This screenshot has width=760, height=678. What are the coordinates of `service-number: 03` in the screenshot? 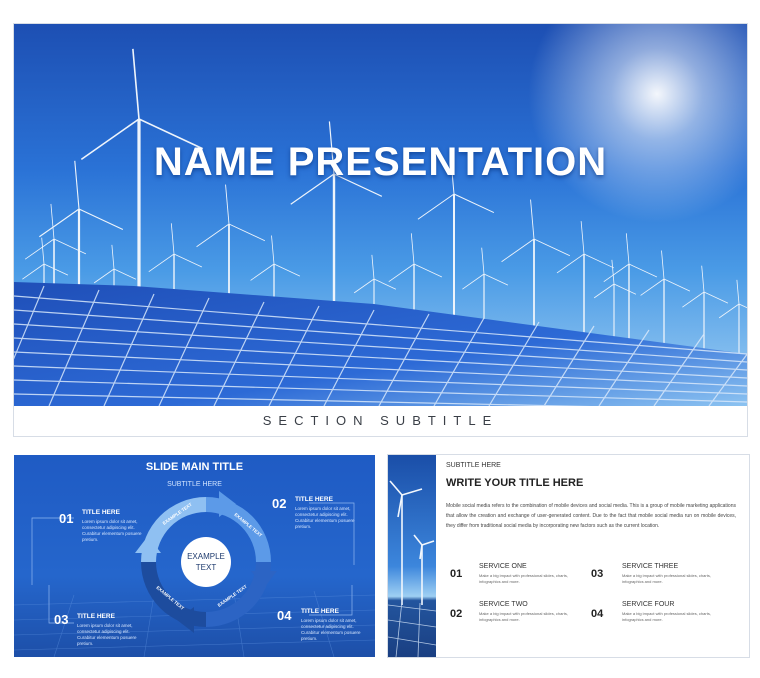 It's located at (597, 574).